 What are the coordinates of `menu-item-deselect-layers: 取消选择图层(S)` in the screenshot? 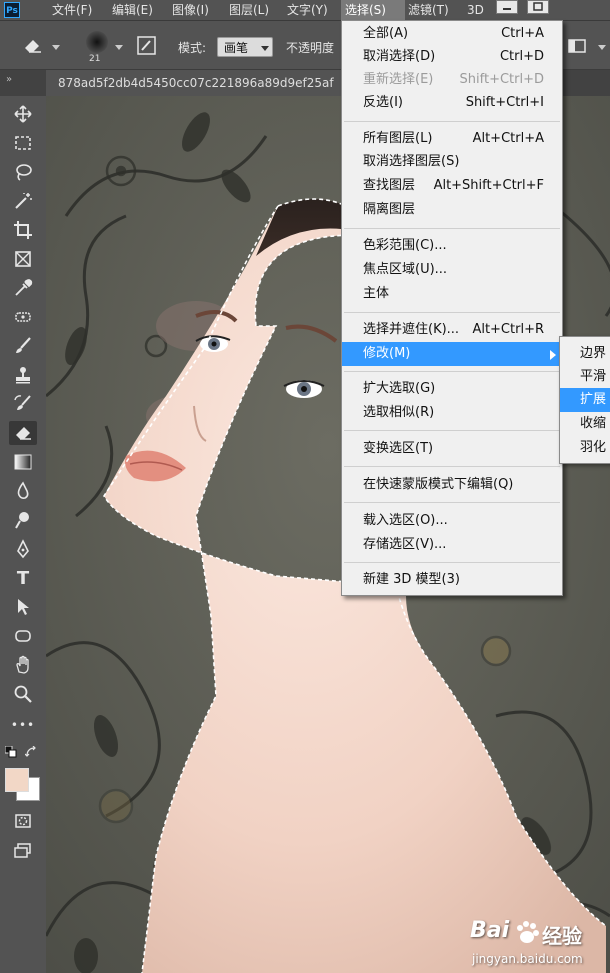 It's located at (452, 162).